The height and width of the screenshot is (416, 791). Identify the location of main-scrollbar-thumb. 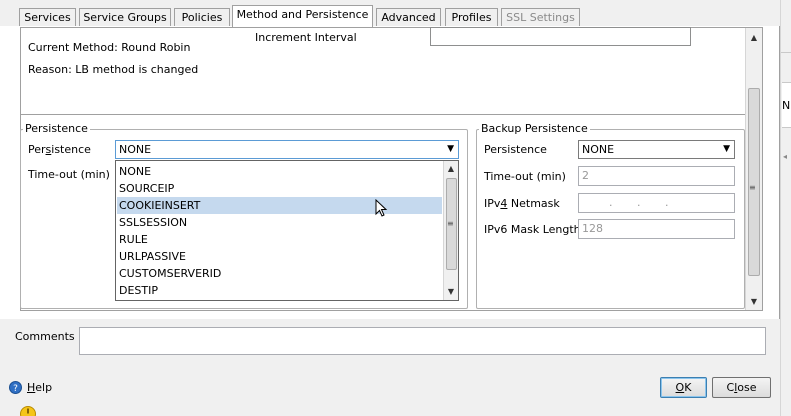
(754, 182).